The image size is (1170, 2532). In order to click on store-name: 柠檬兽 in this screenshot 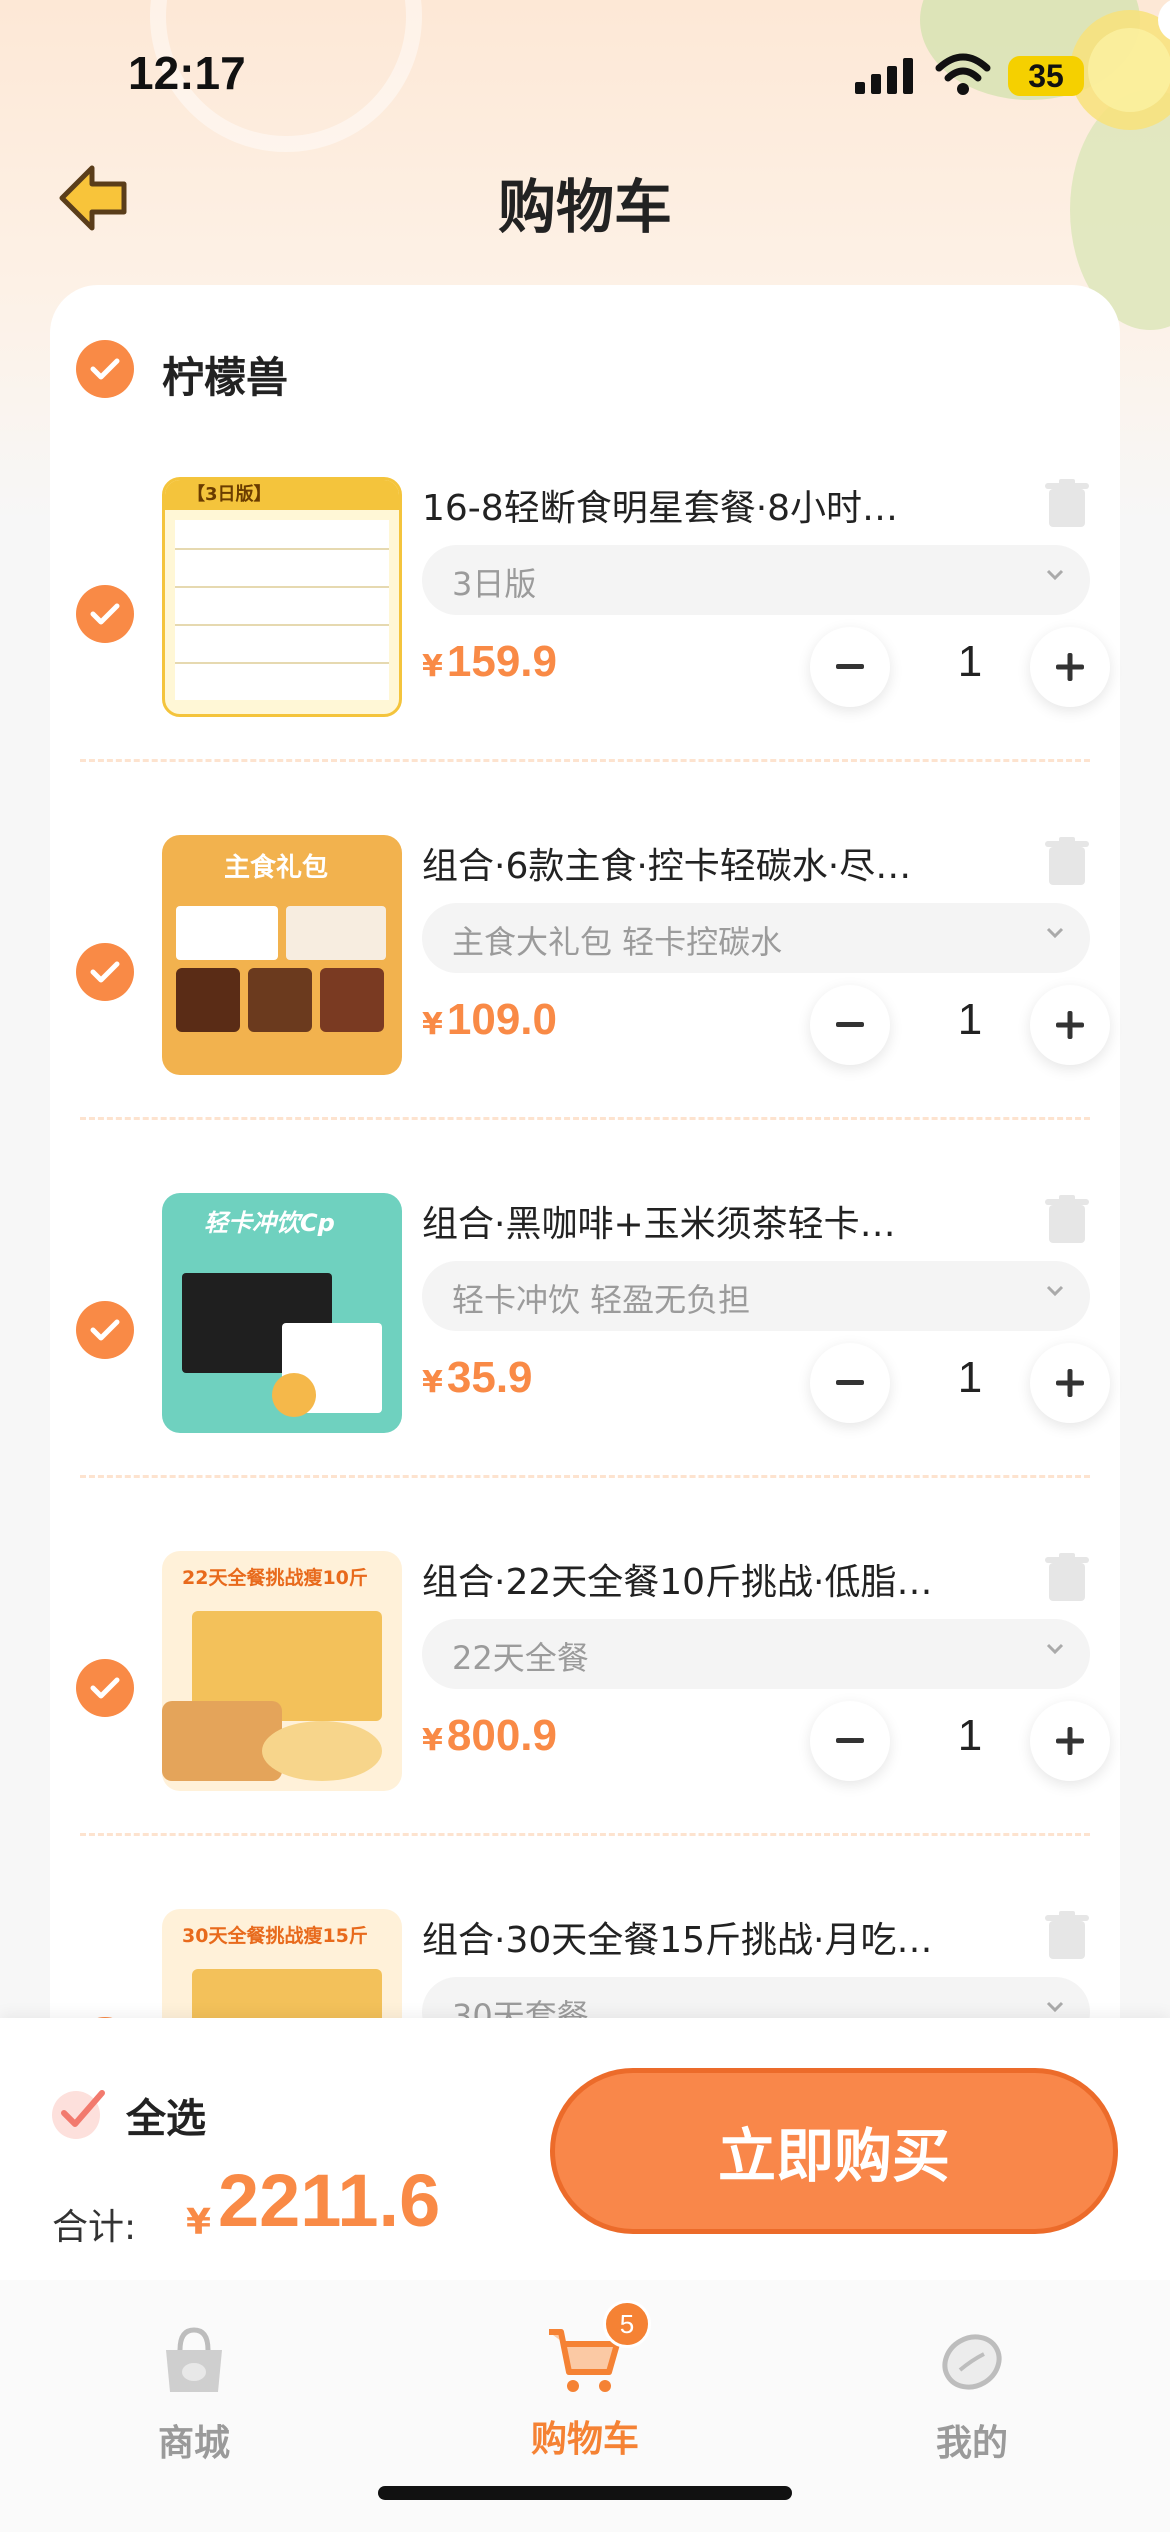, I will do `click(225, 377)`.